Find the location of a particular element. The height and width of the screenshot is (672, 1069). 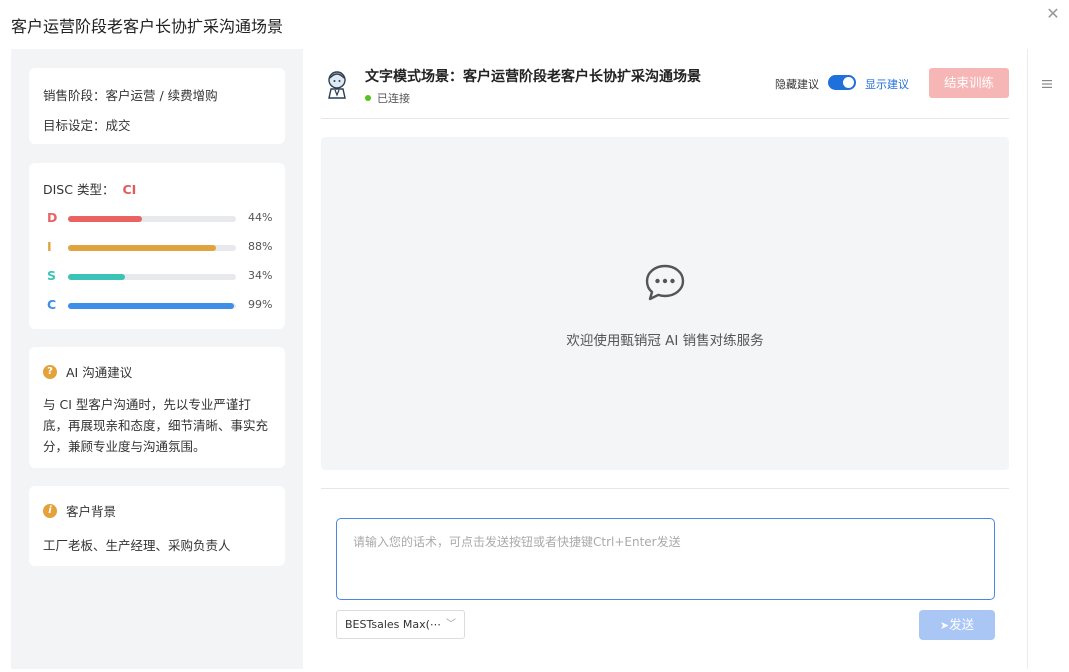

ai-advice-title: AI 沟通建议 is located at coordinates (99, 372).